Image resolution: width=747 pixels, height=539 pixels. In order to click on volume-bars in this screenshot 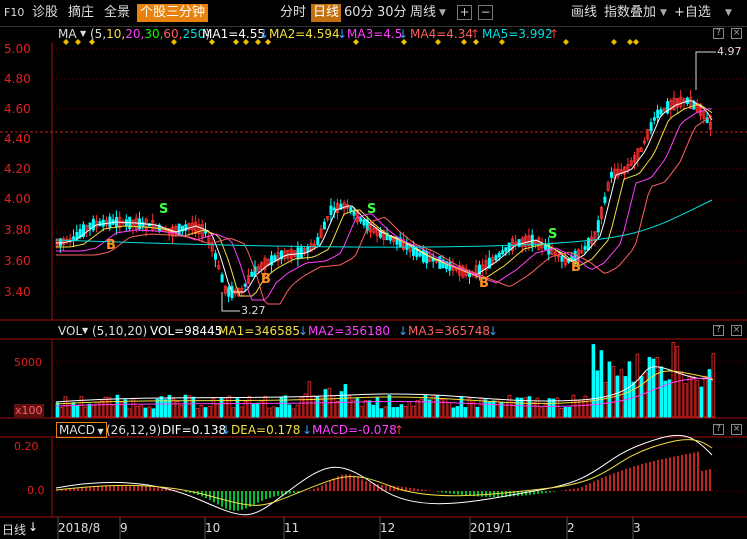, I will do `click(385, 380)`.